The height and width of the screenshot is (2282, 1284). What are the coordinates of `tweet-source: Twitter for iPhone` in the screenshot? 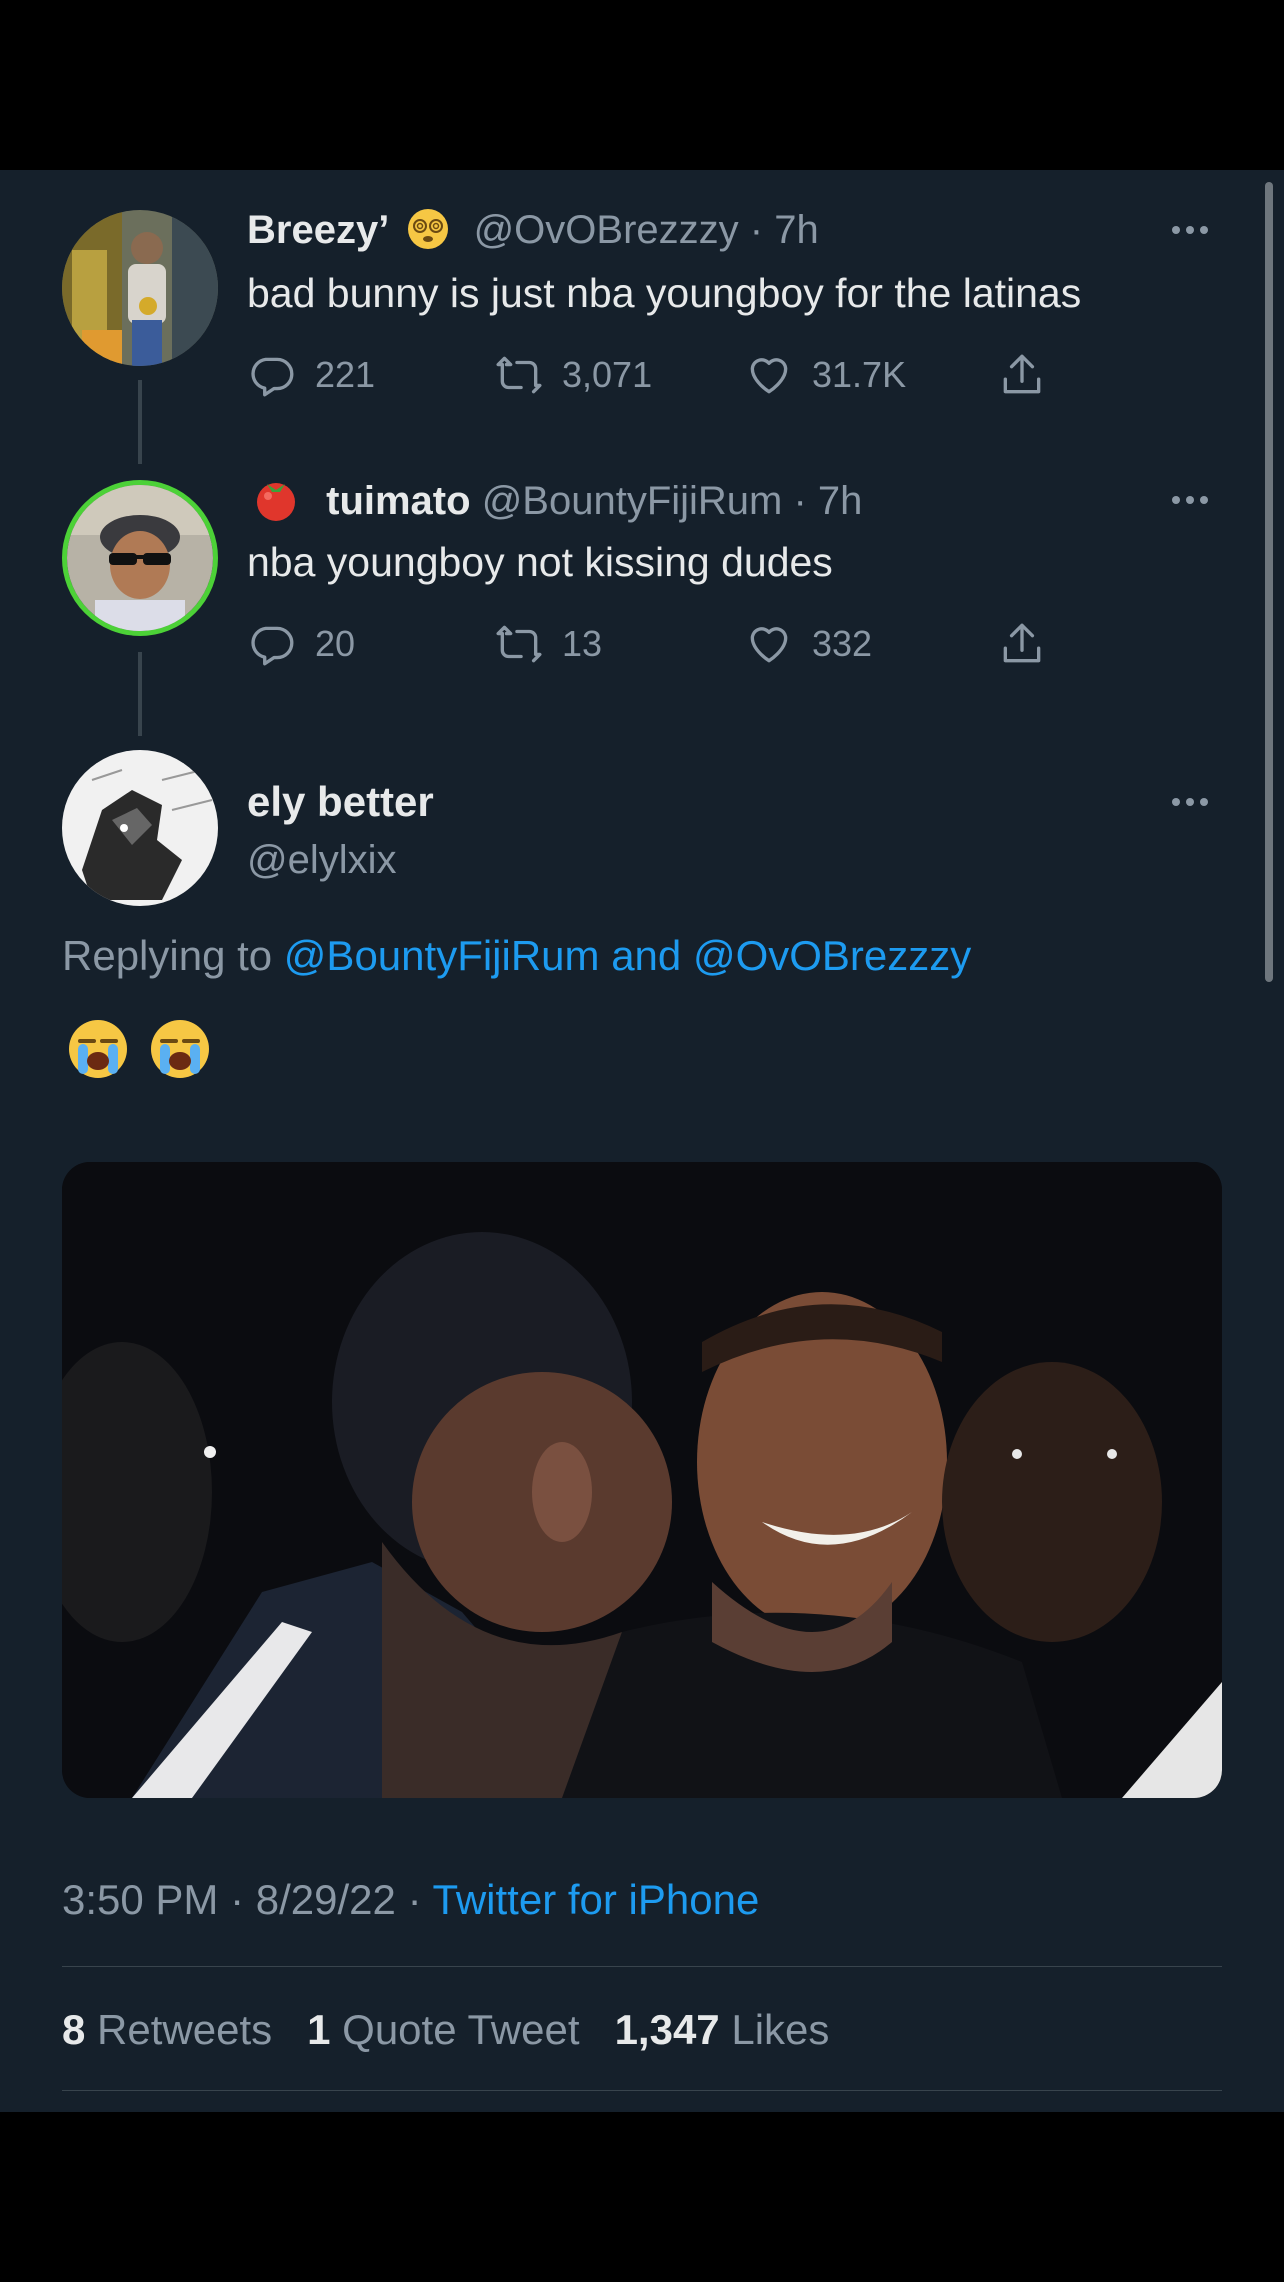 It's located at (596, 1899).